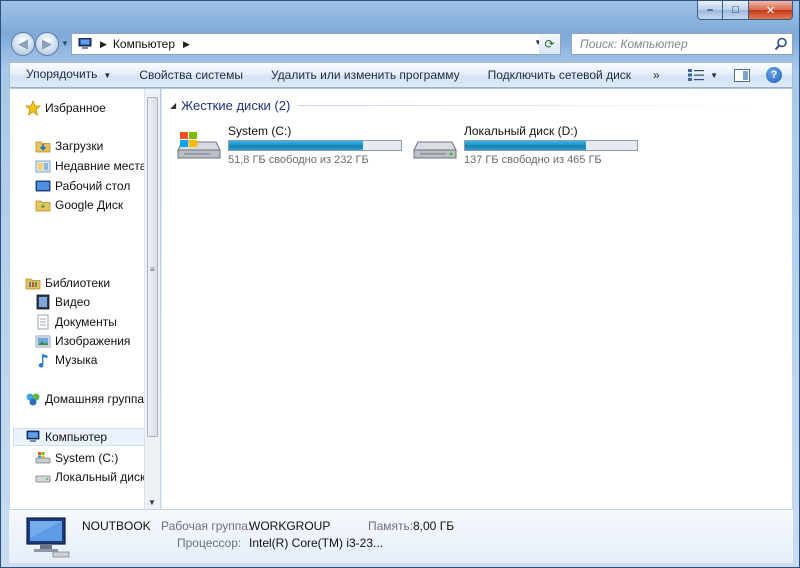 The width and height of the screenshot is (800, 568). Describe the element at coordinates (43, 146) in the screenshot. I see `downloads-folder-icon` at that location.